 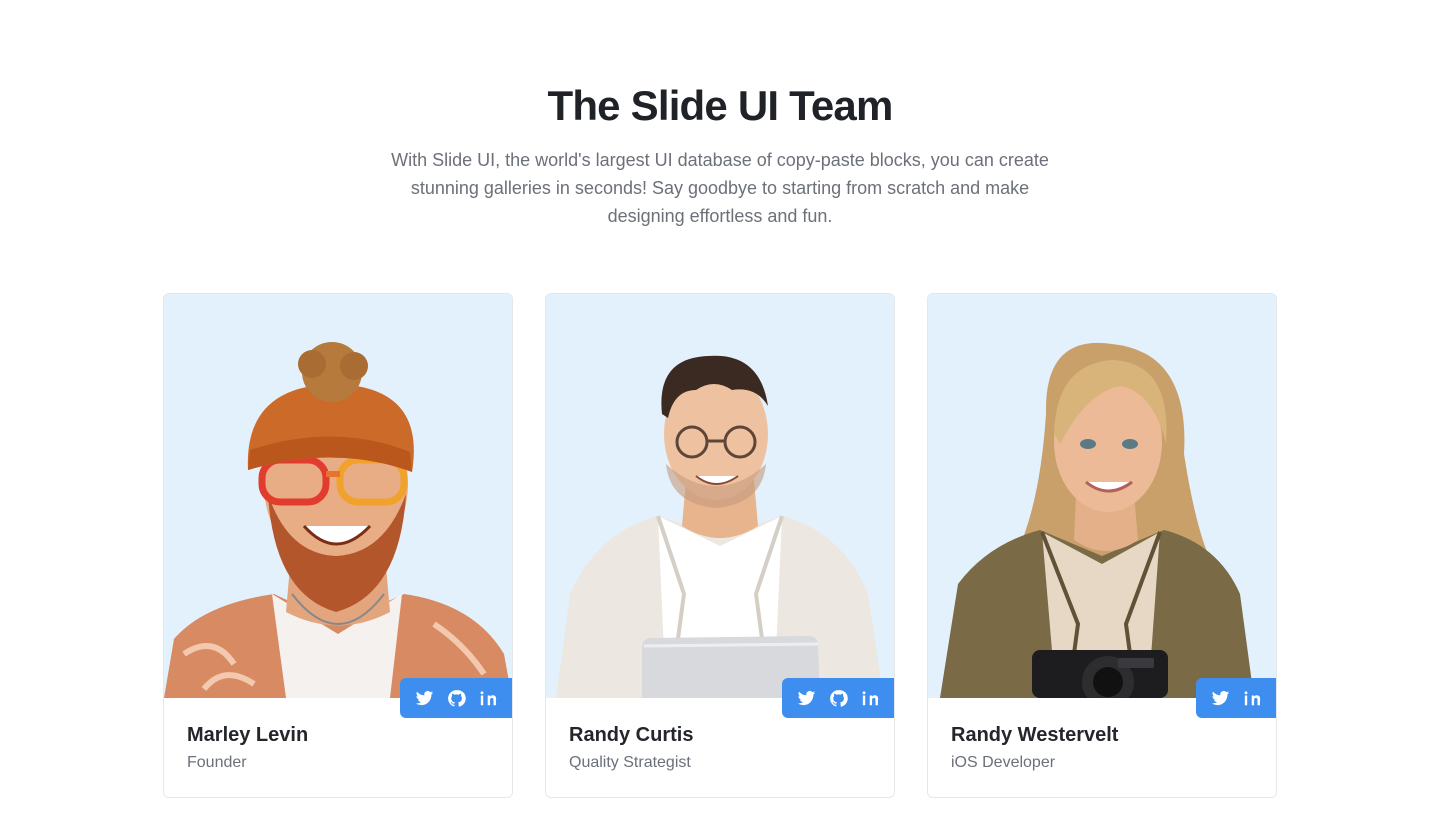 What do you see at coordinates (720, 105) in the screenshot?
I see `section-title: The Slide UI Team` at bounding box center [720, 105].